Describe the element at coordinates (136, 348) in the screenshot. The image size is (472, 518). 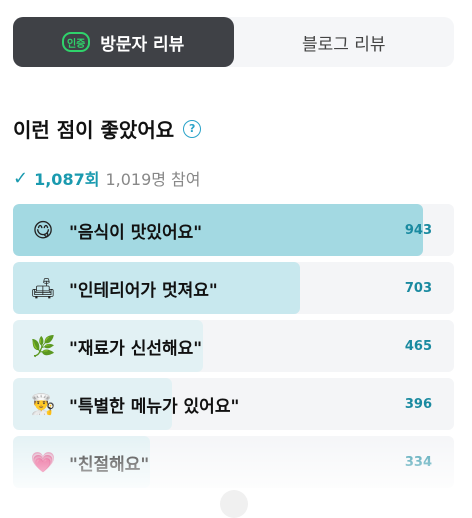
I see `keyword-label: "재료가 신선해요"` at that location.